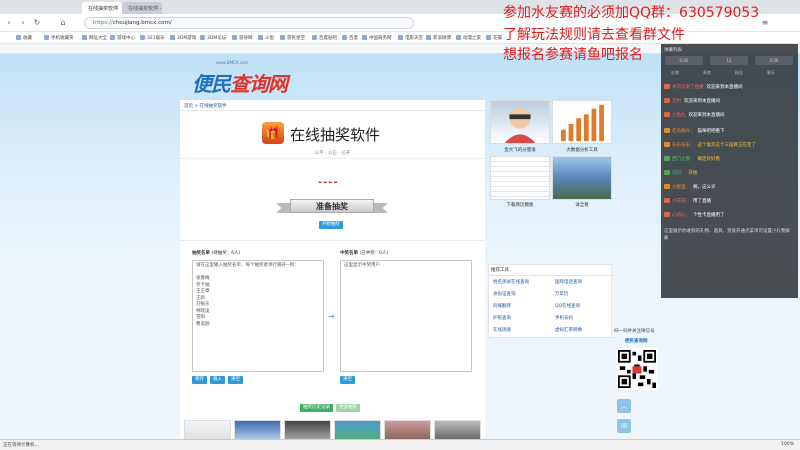  Describe the element at coordinates (688, 87) in the screenshot. I see `chat-user: 水司马进了直播` at that location.